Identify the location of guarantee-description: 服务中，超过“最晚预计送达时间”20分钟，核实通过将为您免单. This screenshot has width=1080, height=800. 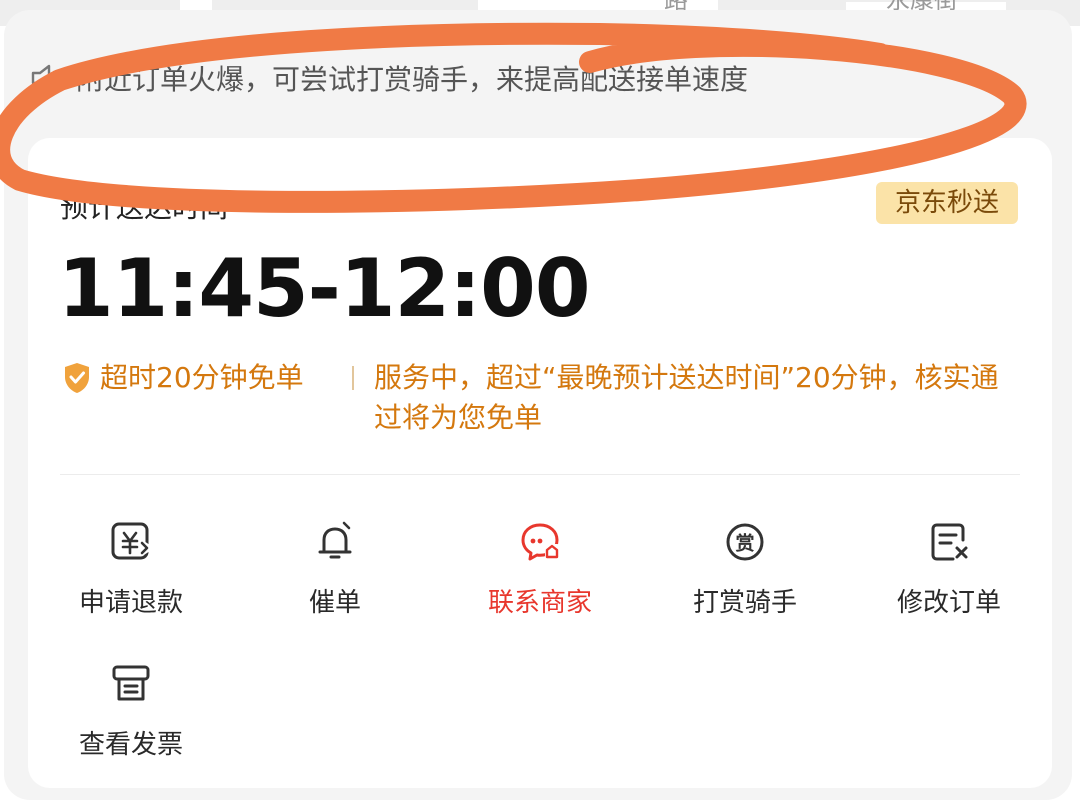
(686, 397).